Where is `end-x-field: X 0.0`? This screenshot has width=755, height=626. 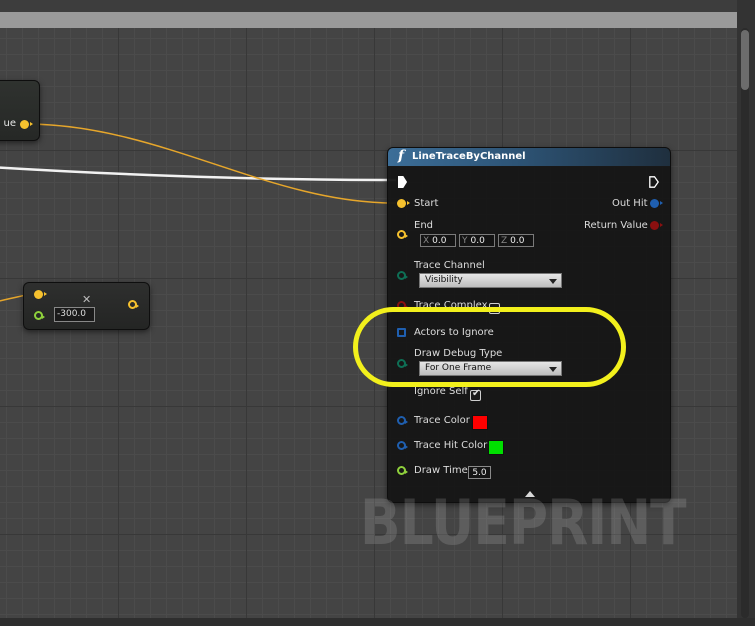 end-x-field: X 0.0 is located at coordinates (438, 240).